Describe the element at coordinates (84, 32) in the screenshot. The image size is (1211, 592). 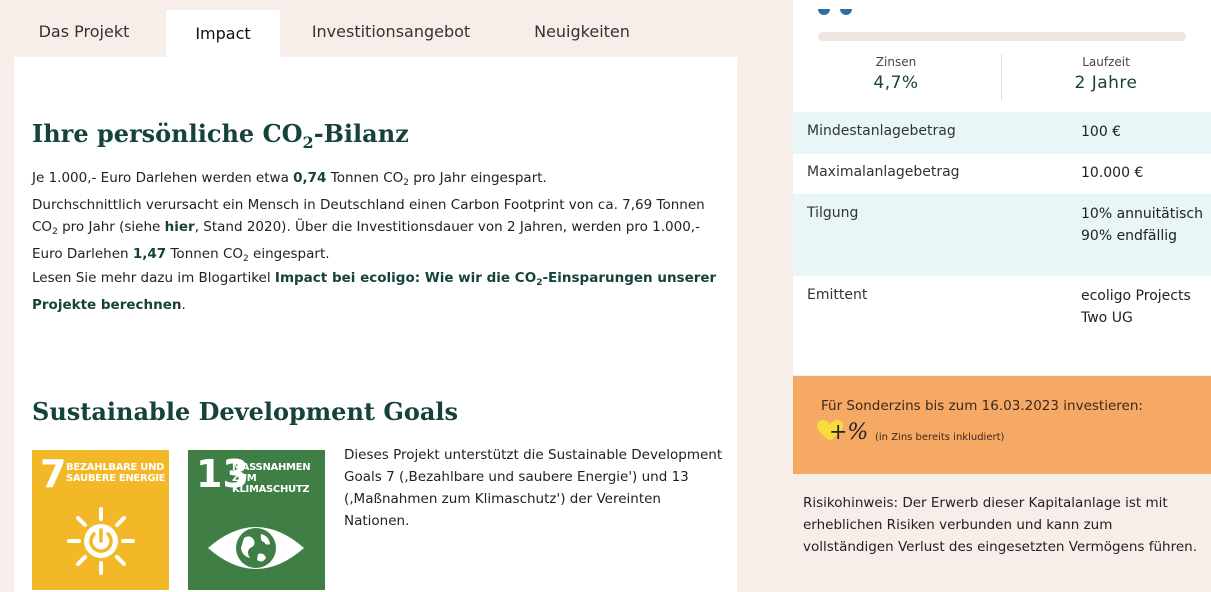
I see `tab-das-projekt: Das Projekt` at that location.